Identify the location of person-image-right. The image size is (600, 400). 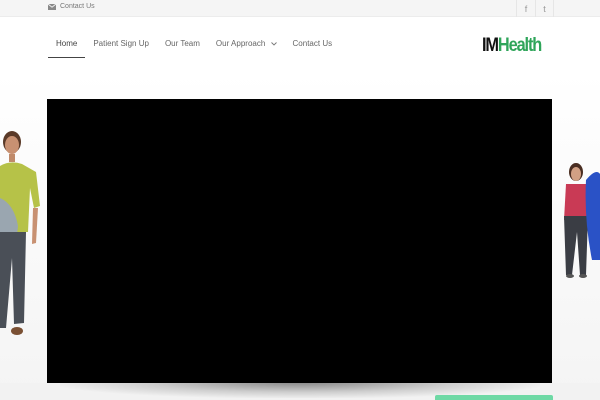
(582, 220).